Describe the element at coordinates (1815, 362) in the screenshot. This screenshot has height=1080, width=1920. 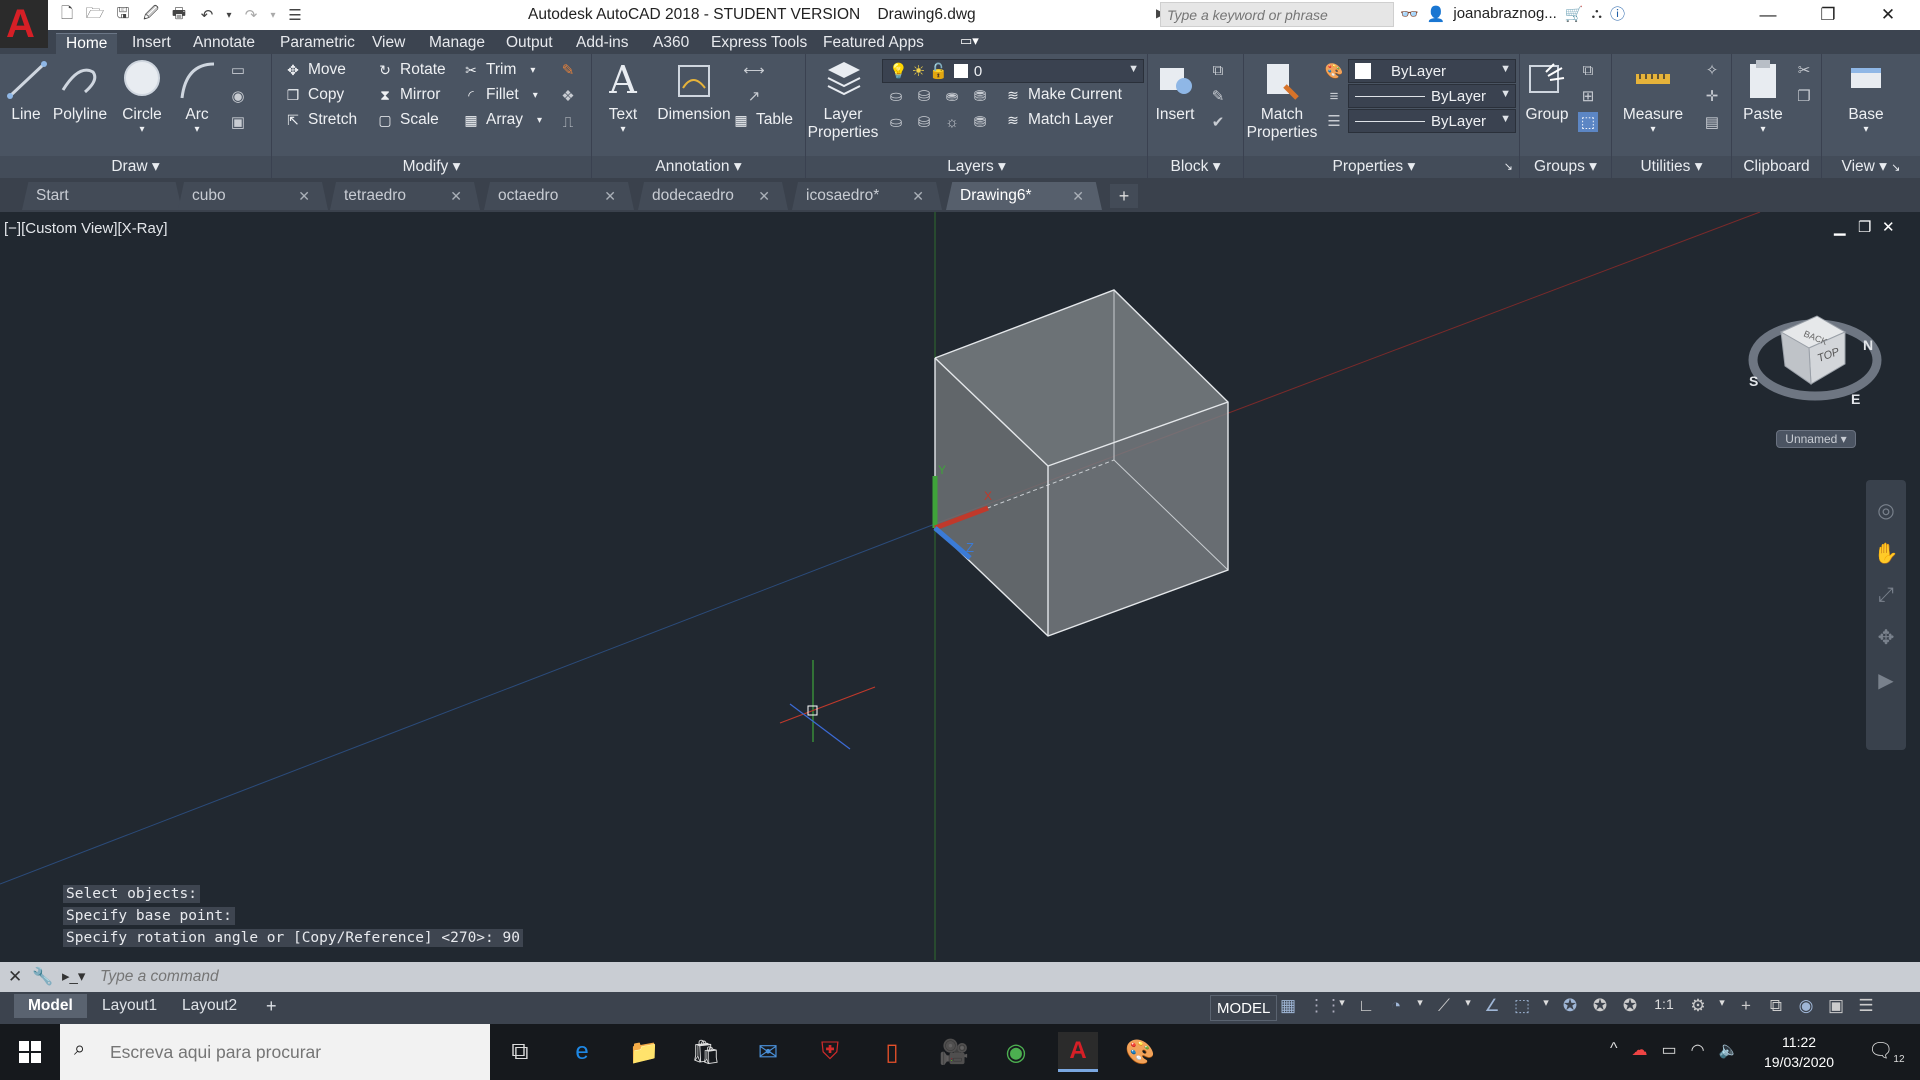
I see `viewcube: BACK TOP N S E` at that location.